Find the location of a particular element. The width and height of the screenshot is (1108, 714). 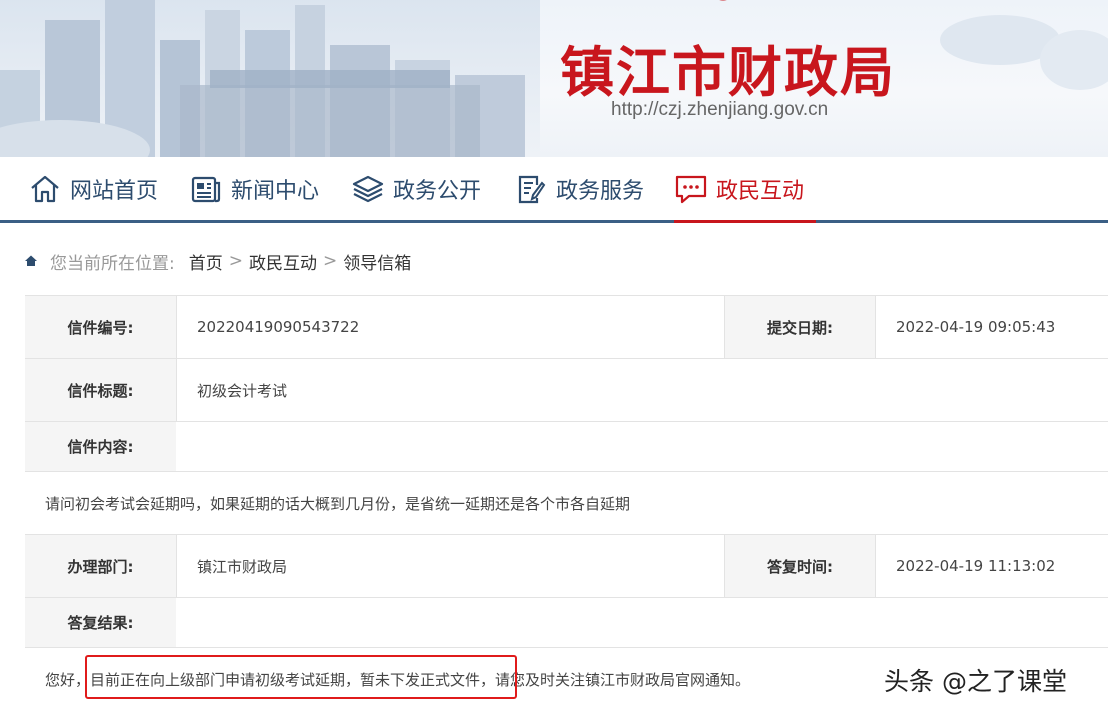

nav-item-label: 新闻中心 is located at coordinates (275, 191).